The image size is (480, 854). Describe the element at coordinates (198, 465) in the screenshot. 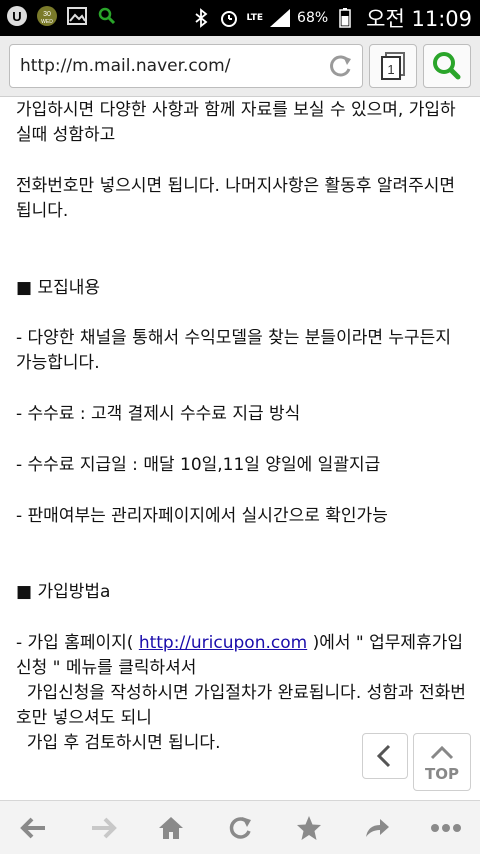

I see `paragraph: - 수수료 지급일 : 매달 10일,11일 양일에 일괄지급` at that location.